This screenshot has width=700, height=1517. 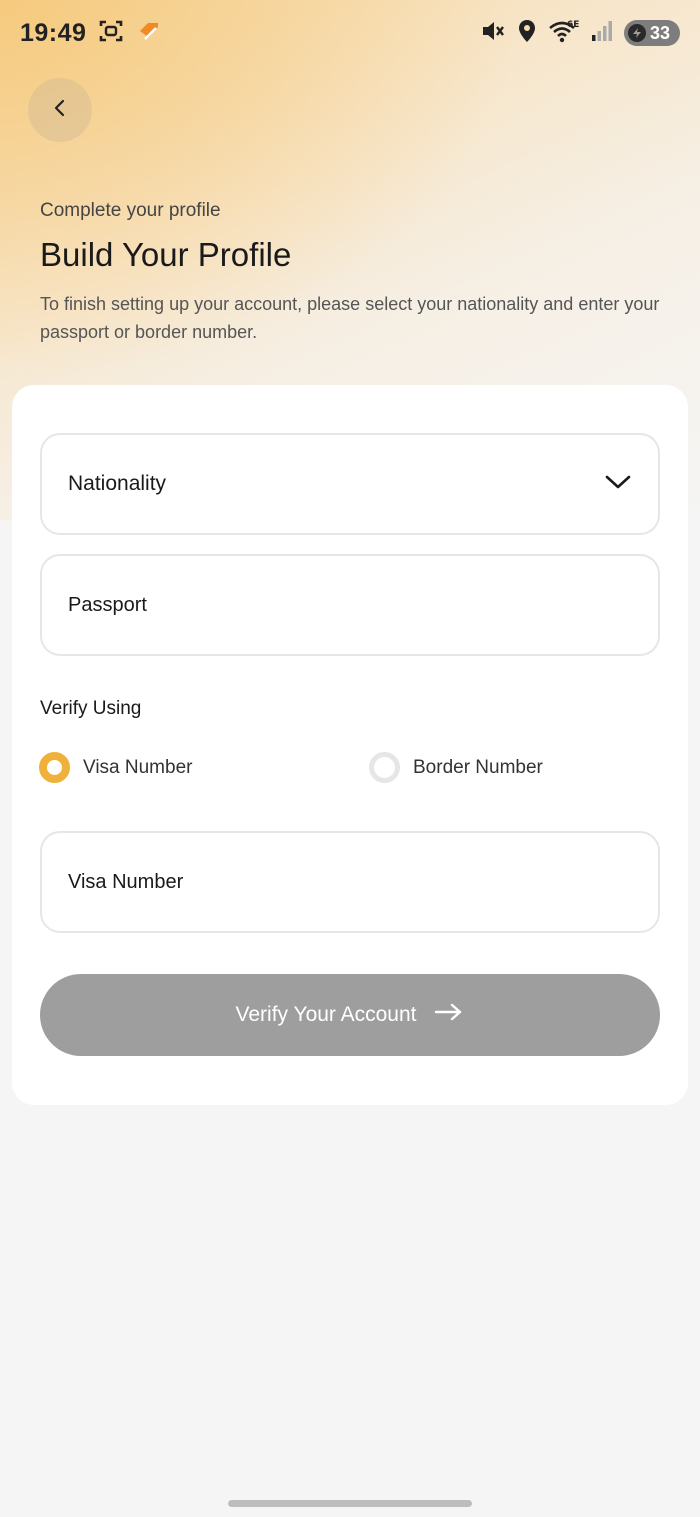 I want to click on status-left: 19:49, so click(x=91, y=33).